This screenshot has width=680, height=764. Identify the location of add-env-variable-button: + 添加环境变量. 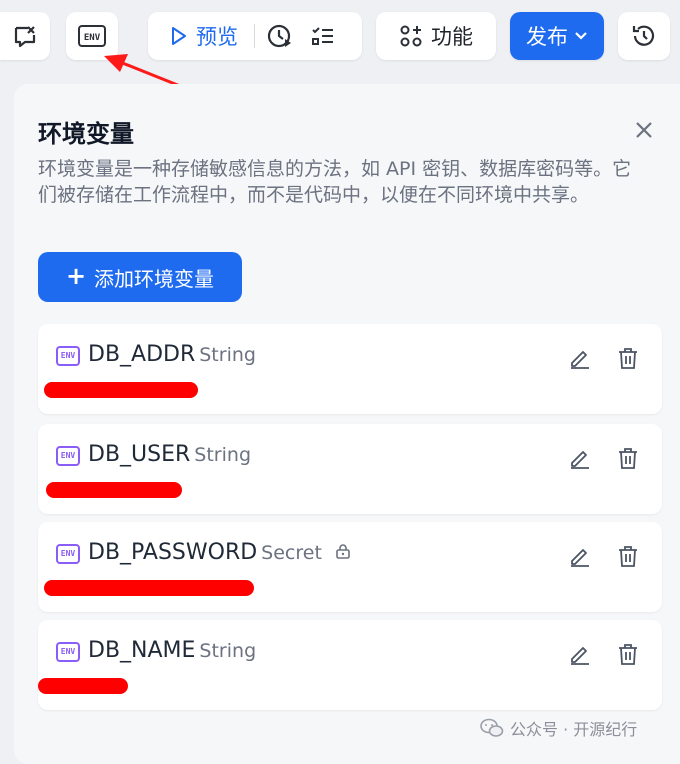
(140, 277).